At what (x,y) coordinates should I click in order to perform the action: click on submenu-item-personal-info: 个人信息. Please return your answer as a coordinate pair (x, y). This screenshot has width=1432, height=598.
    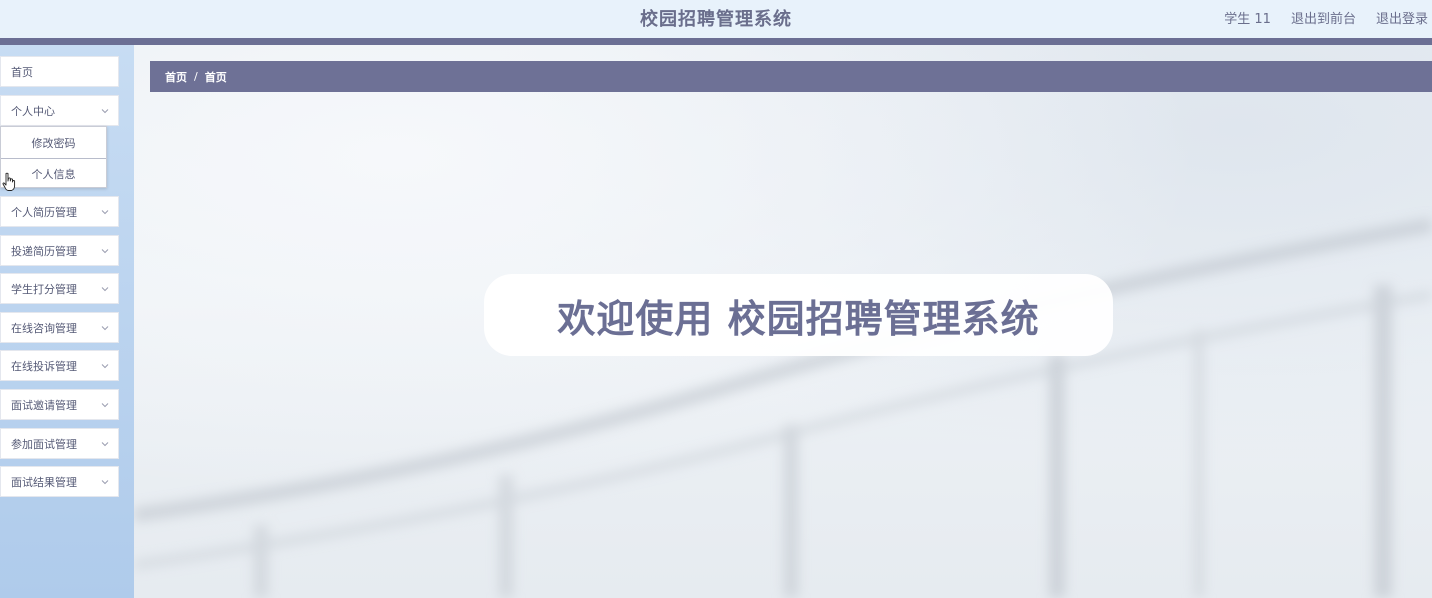
    Looking at the image, I should click on (53, 173).